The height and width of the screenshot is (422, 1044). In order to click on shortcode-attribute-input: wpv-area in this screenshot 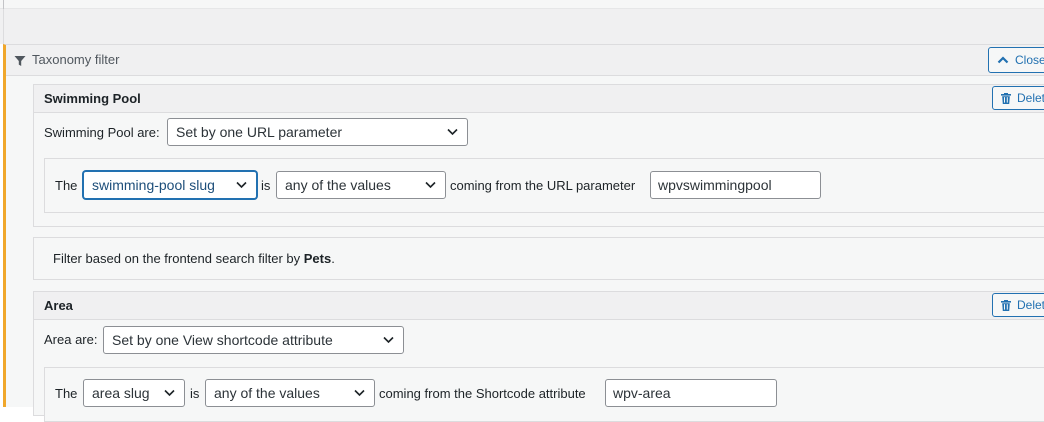, I will do `click(691, 393)`.